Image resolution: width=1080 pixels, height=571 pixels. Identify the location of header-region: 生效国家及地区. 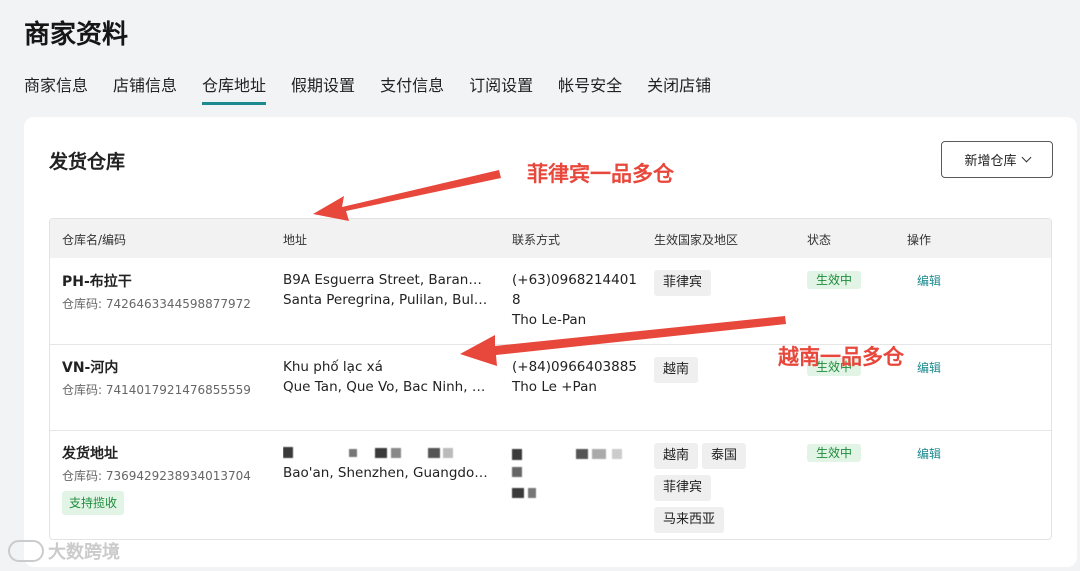
(696, 240).